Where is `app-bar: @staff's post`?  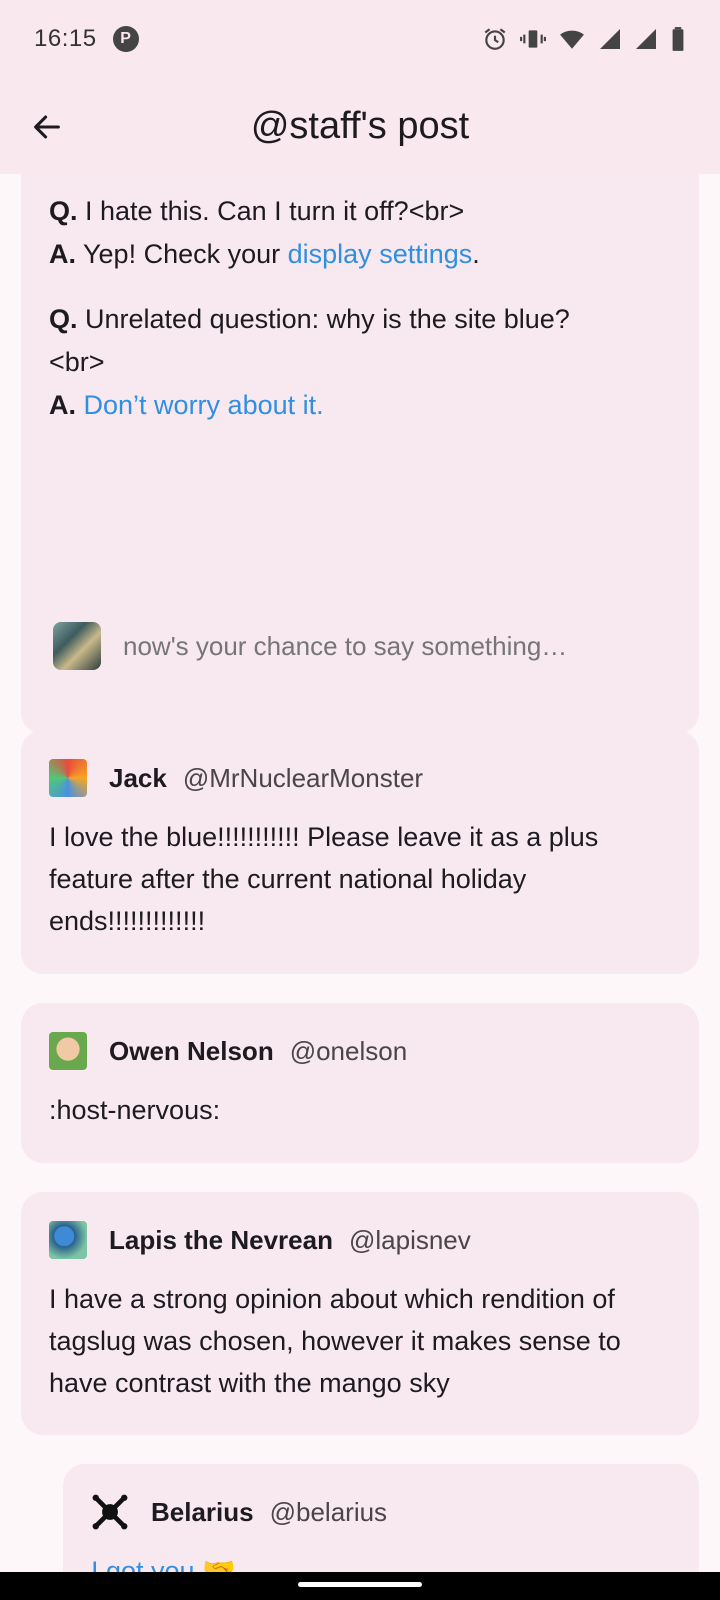 app-bar: @staff's post is located at coordinates (360, 126).